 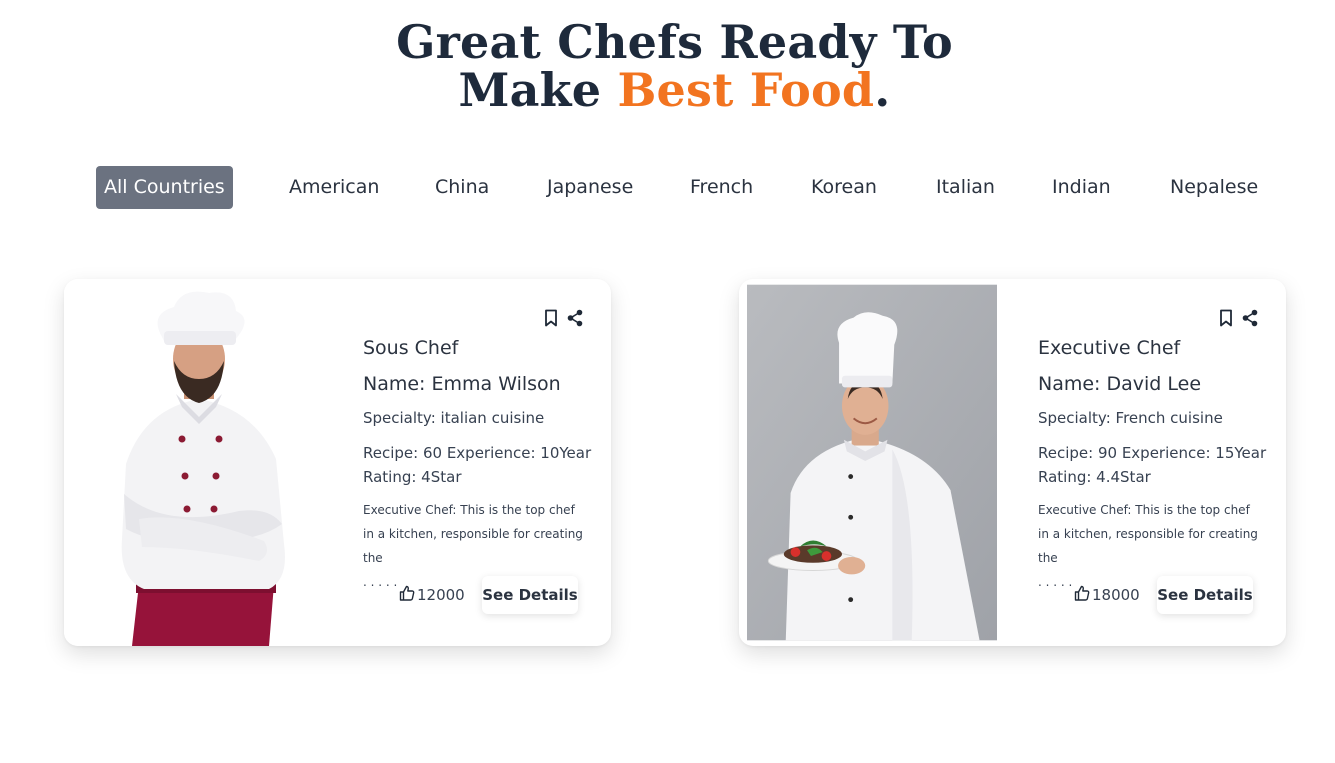 What do you see at coordinates (1152, 453) in the screenshot?
I see `chef-recipe-experience: Recipe: 90 Experience: 15Year` at bounding box center [1152, 453].